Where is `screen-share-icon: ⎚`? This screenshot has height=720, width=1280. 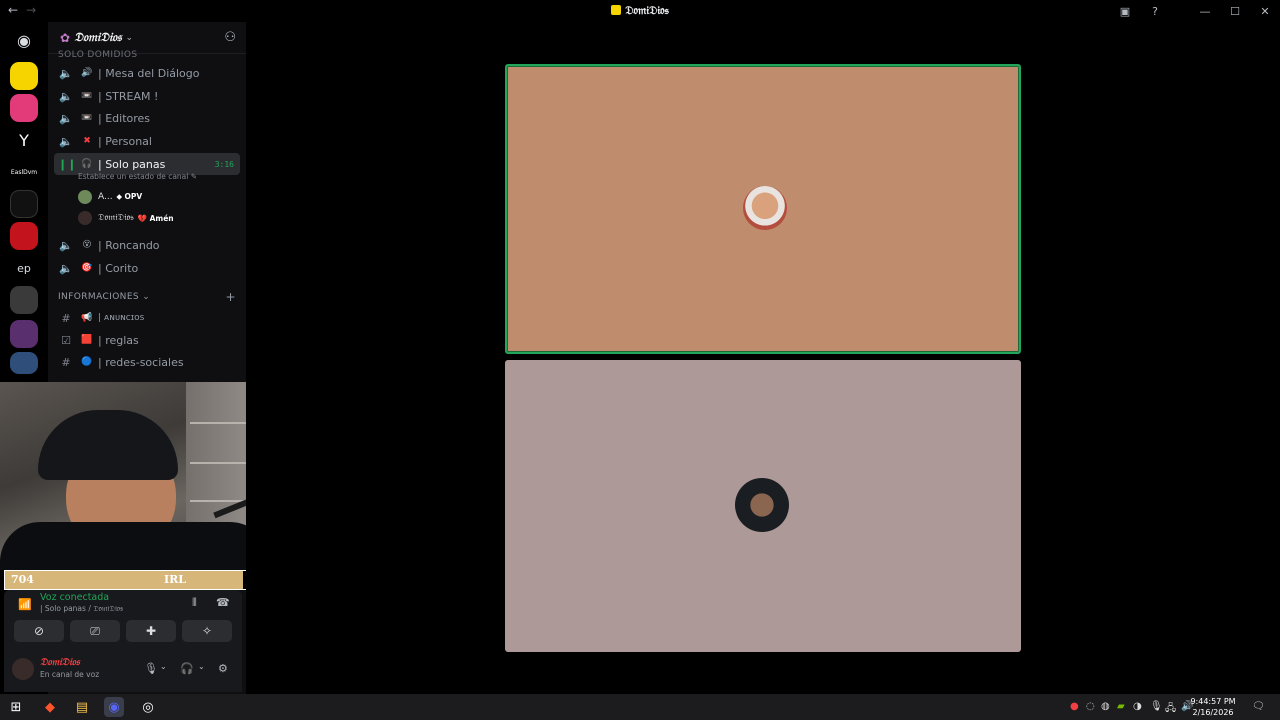
screen-share-icon: ⎚ is located at coordinates (95, 630).